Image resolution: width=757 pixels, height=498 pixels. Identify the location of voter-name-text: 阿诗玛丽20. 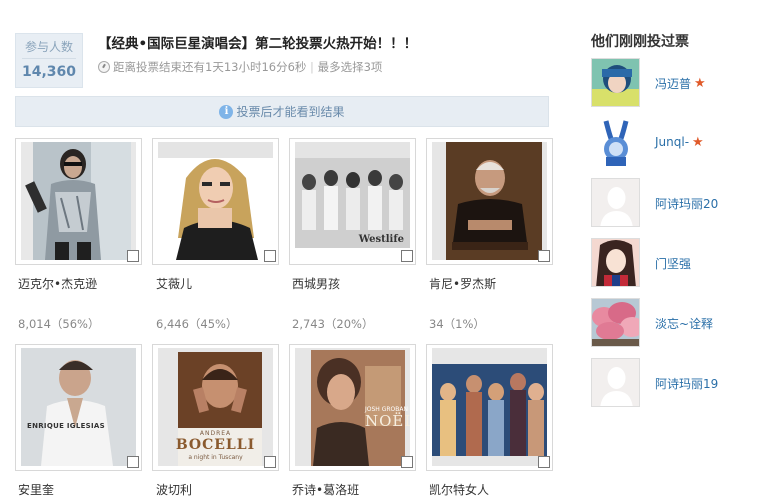
(687, 204).